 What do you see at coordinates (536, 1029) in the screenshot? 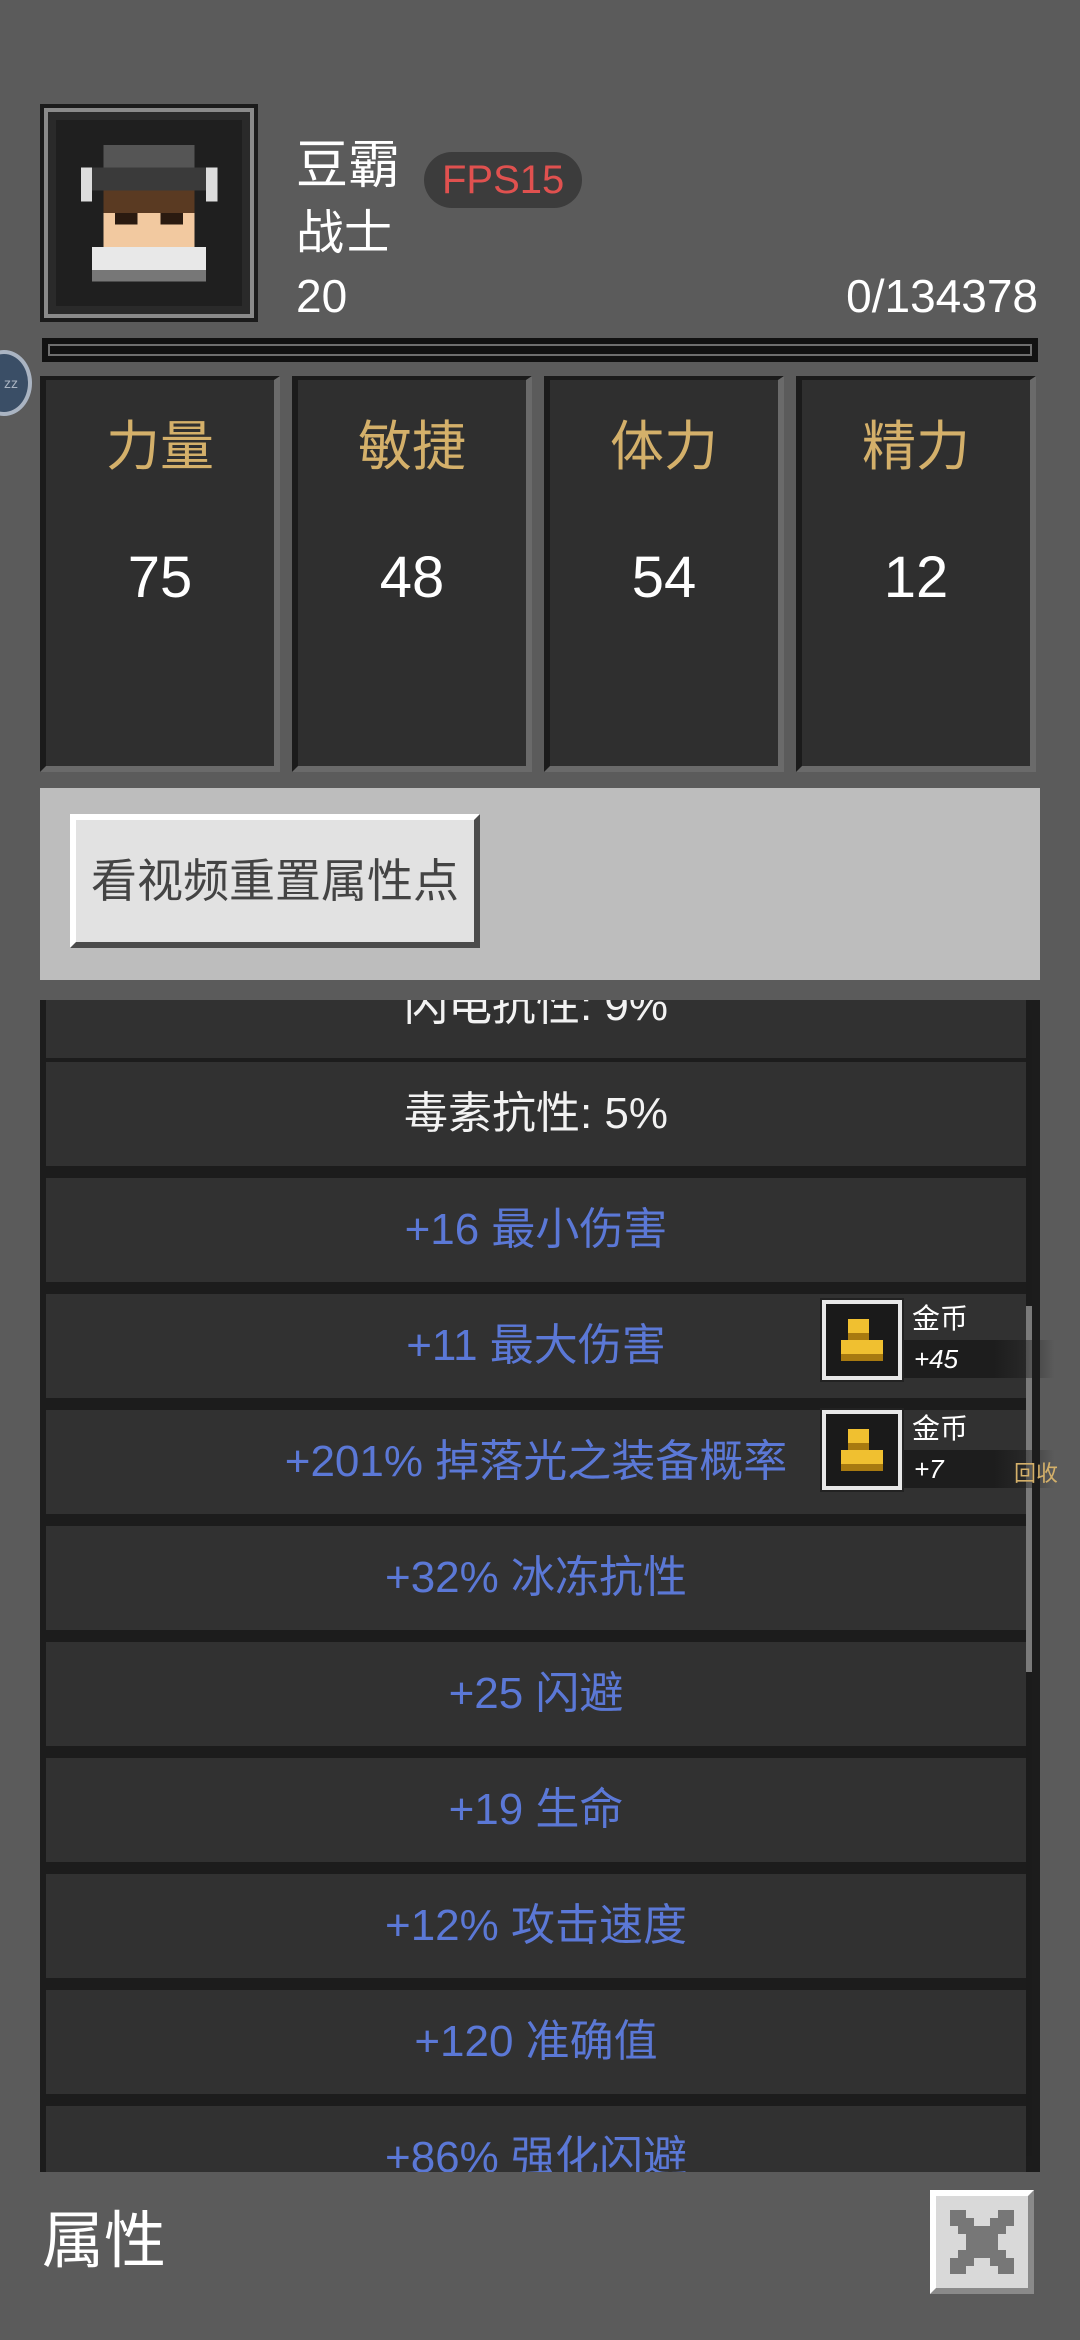
I see `attribute-row: 闪电抗性: 9%` at bounding box center [536, 1029].